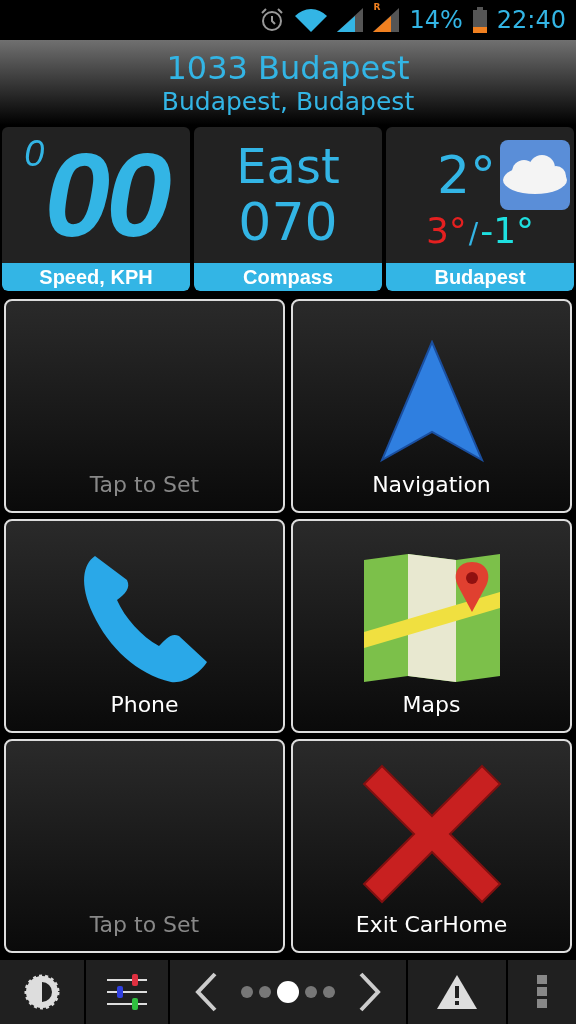 This screenshot has height=1024, width=576. I want to click on menu-icon, so click(542, 992).